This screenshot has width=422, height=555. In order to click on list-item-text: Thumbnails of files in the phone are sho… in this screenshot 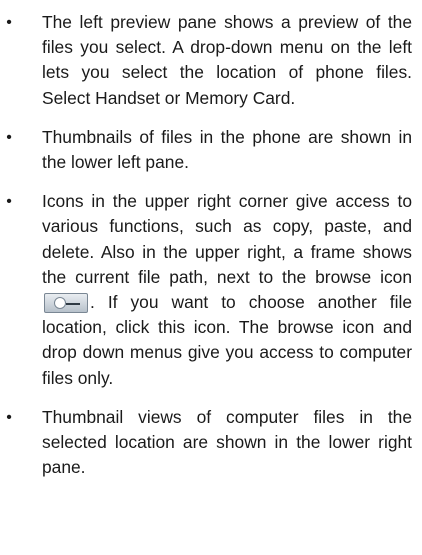, I will do `click(227, 149)`.